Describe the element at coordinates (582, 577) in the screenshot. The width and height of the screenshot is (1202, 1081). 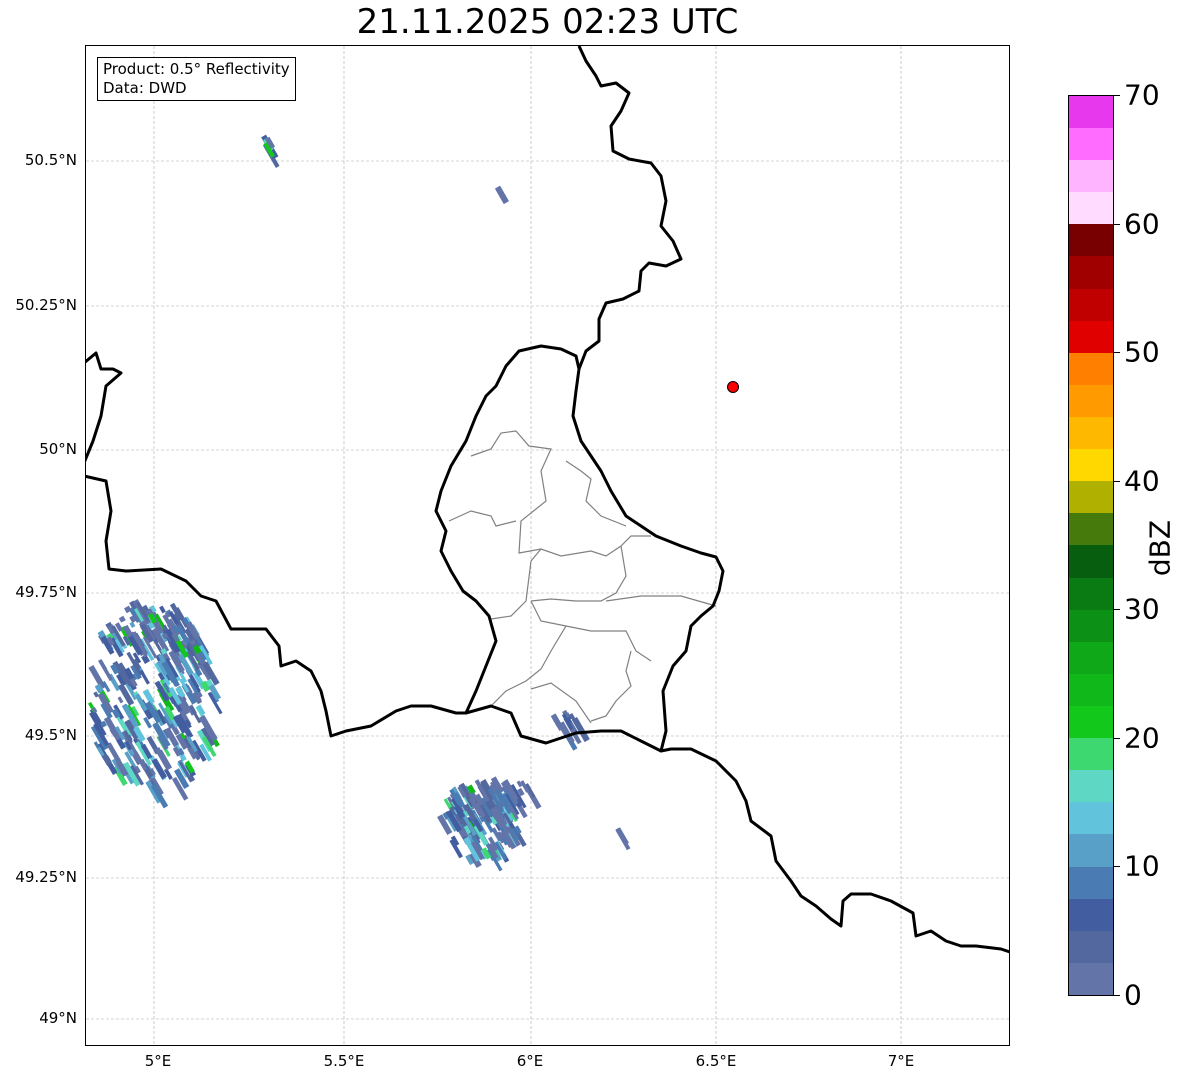
I see `luxembourg-canton-borders` at that location.